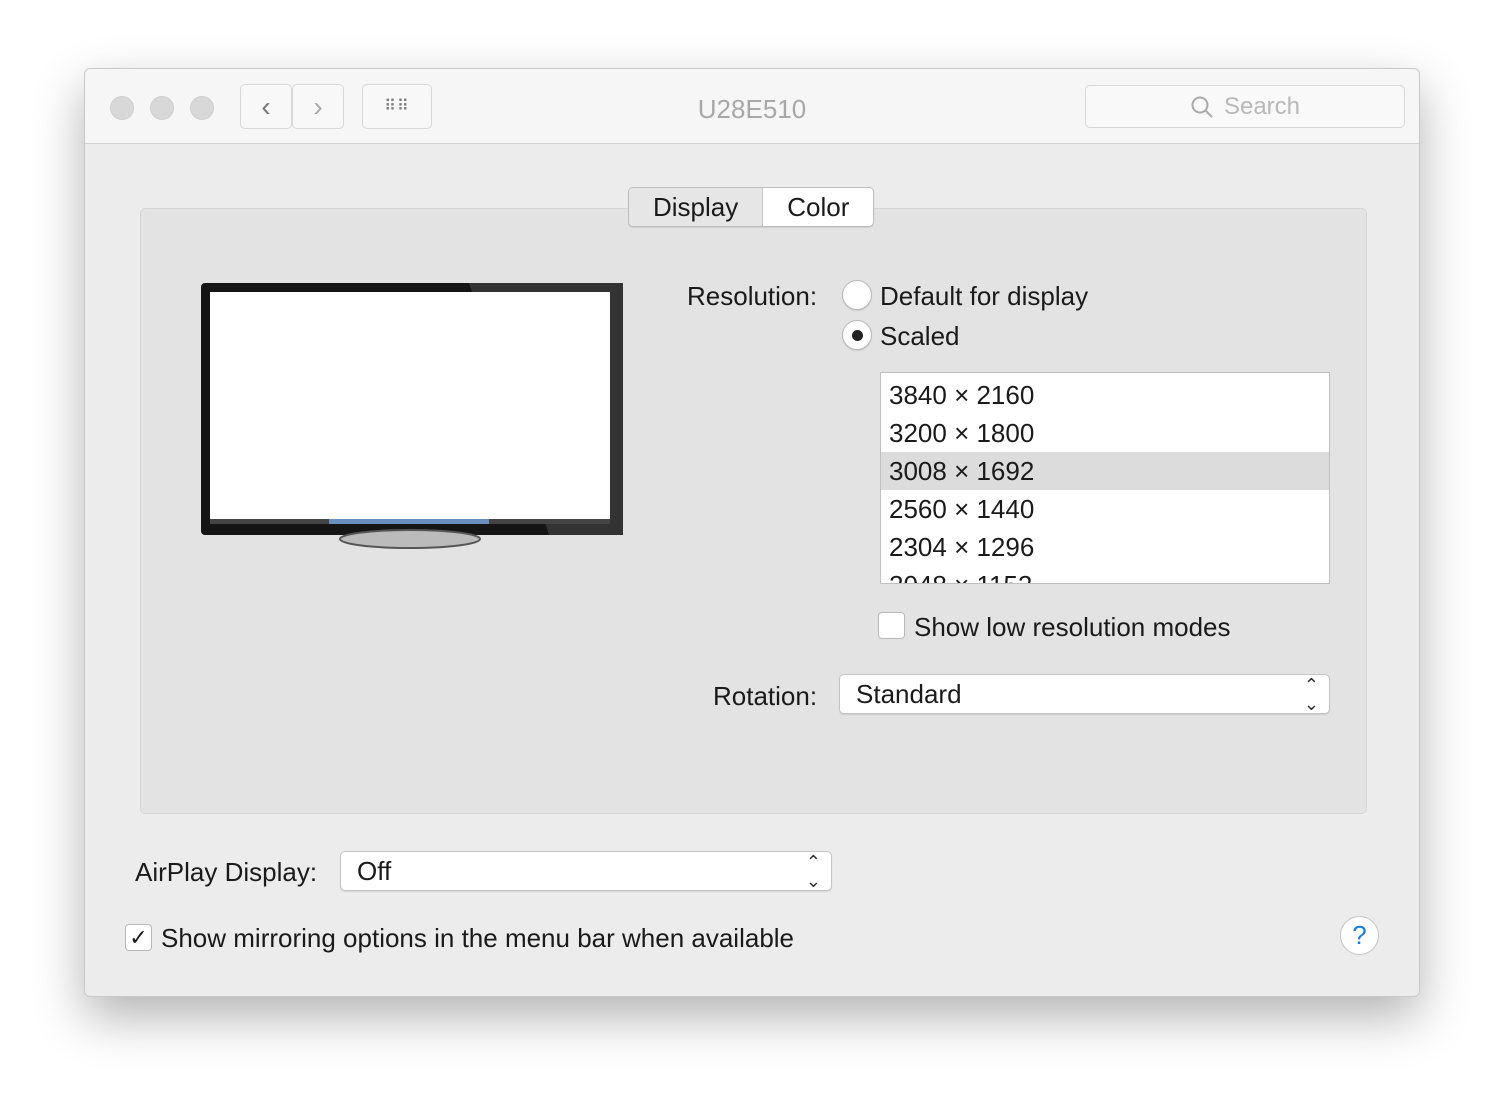  I want to click on low-resolution-checkbox, so click(891, 625).